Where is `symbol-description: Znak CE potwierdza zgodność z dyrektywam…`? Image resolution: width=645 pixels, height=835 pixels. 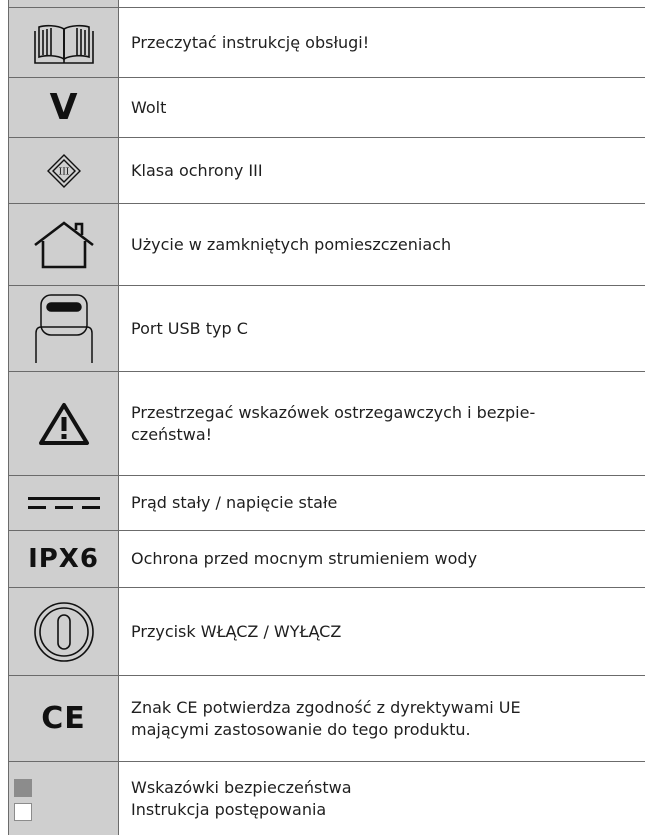
symbol-description: Znak CE potwierdza zgodność z dyrektywam… is located at coordinates (382, 718).